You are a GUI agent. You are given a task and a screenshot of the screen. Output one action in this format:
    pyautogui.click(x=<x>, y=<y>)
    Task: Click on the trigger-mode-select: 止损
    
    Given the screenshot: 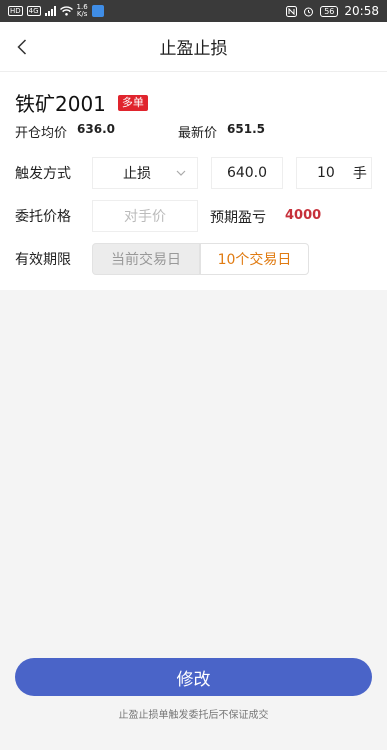 What is the action you would take?
    pyautogui.click(x=145, y=173)
    